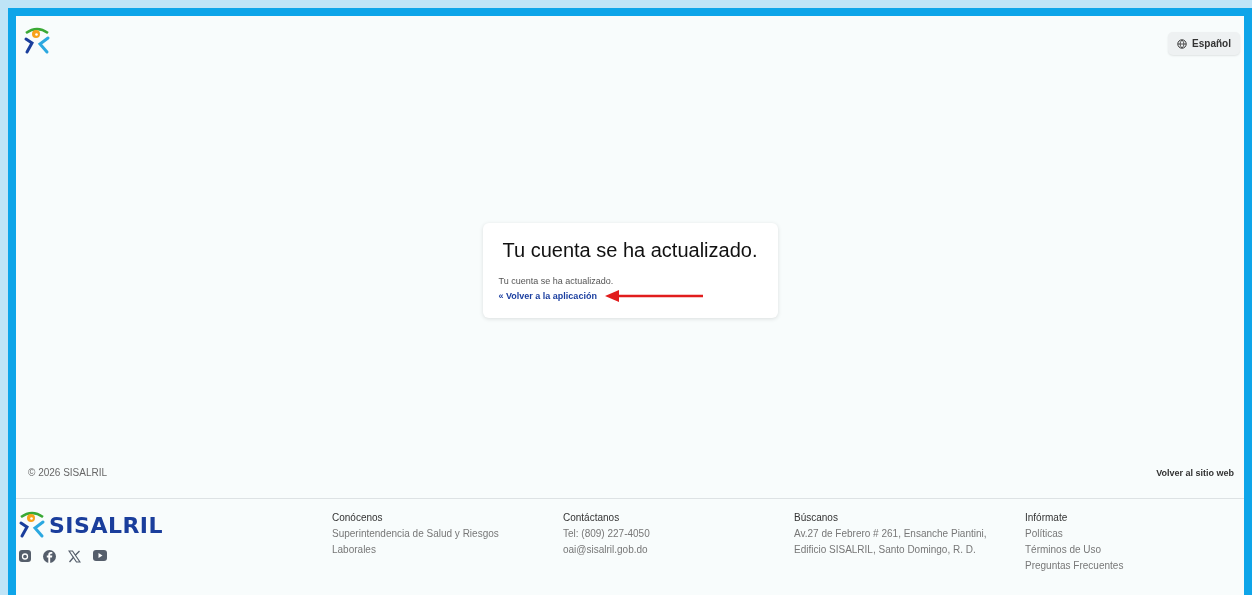 The height and width of the screenshot is (595, 1252). What do you see at coordinates (630, 250) in the screenshot?
I see `card-title: Tu cuenta se ha actualizado.` at bounding box center [630, 250].